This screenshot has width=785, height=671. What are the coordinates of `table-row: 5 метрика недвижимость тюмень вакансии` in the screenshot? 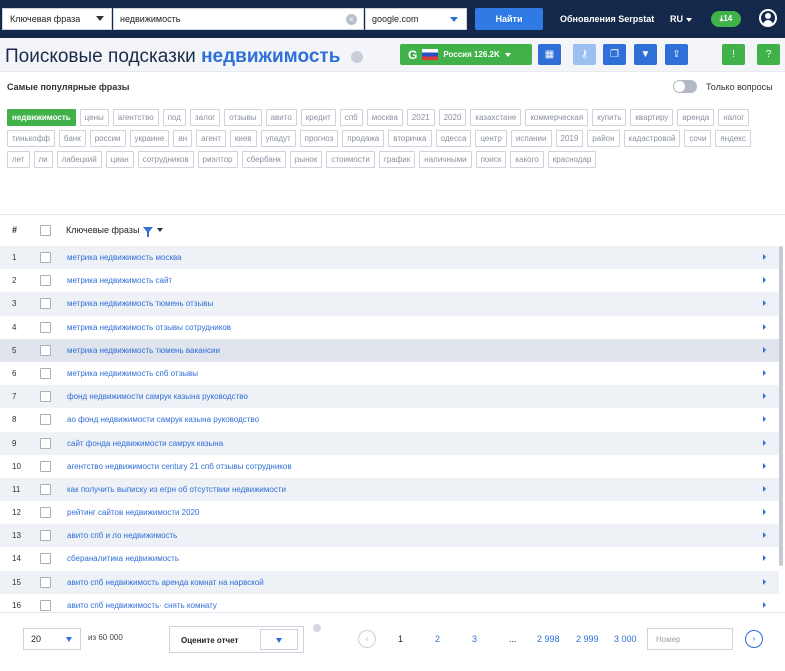 It's located at (389, 350).